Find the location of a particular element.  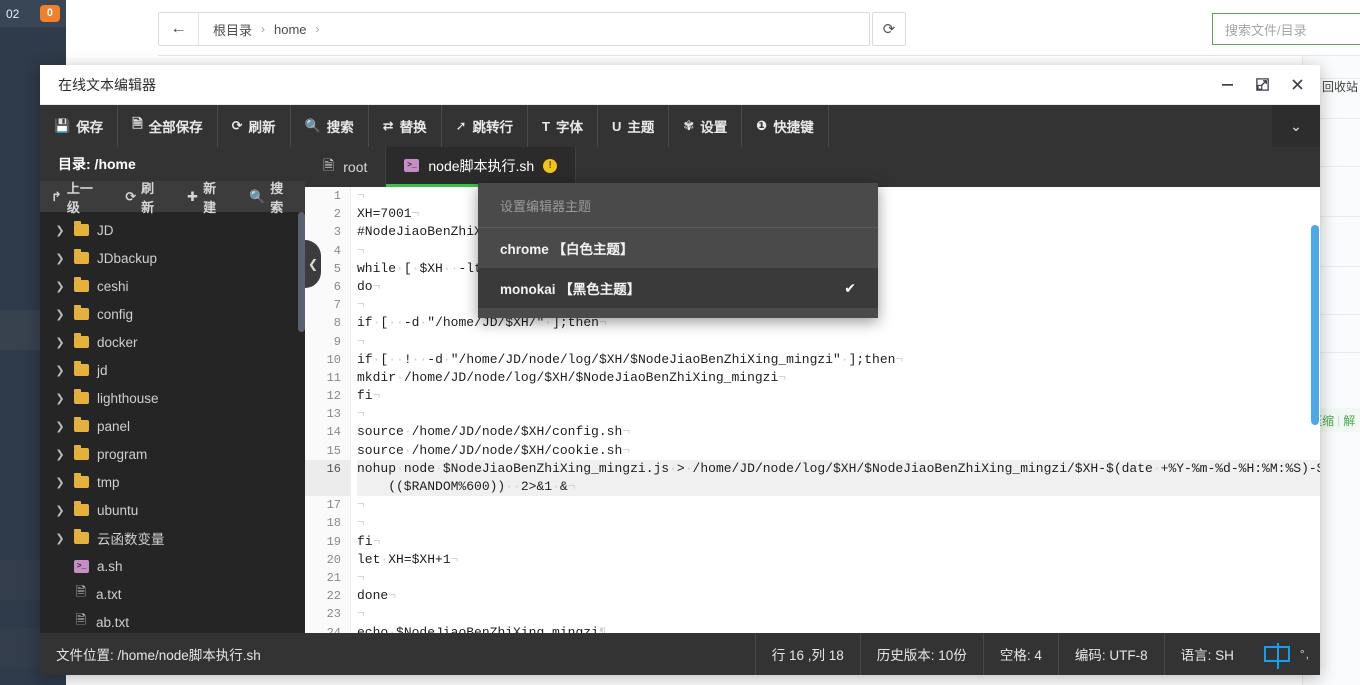

tree-item: ❯ 云函数变量 is located at coordinates (172, 538).